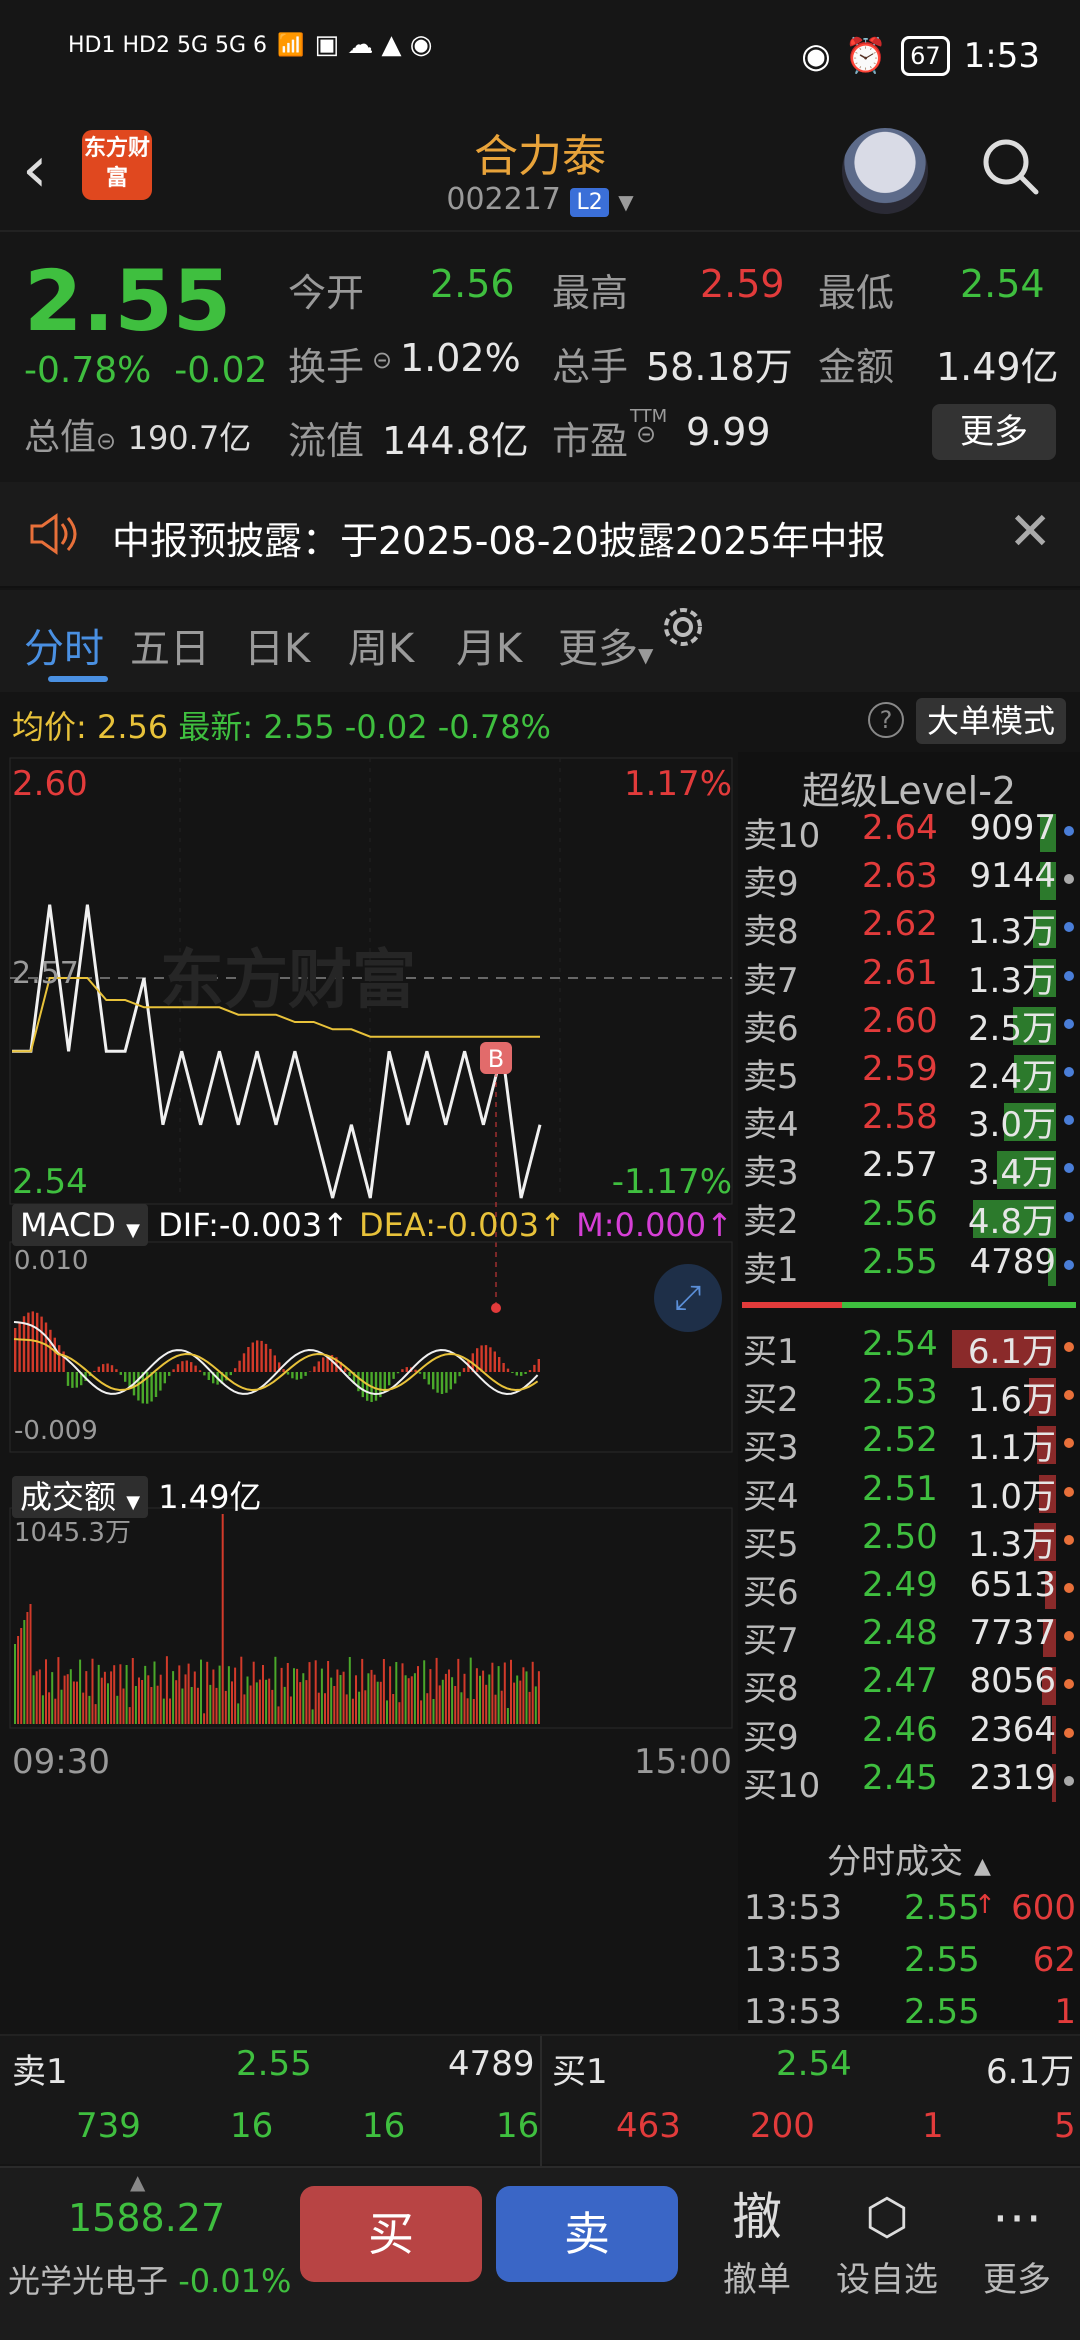 This screenshot has width=1080, height=2340. I want to click on tab-monthly-k: 月K, so click(489, 645).